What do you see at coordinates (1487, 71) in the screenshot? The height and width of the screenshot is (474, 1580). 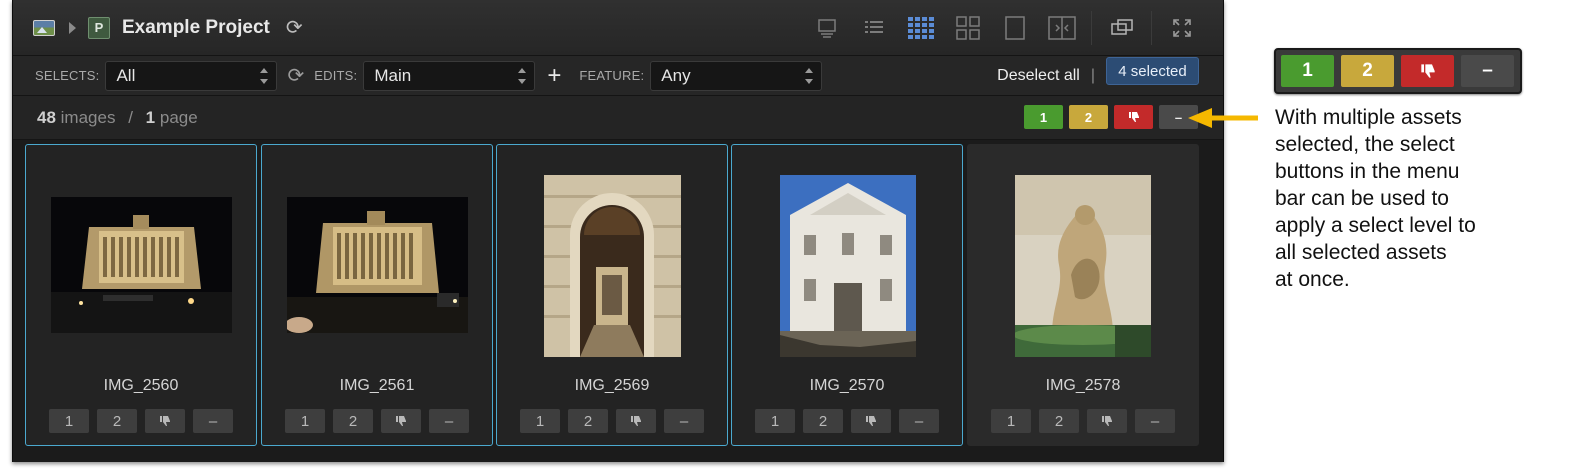 I see `legend-clear: –` at bounding box center [1487, 71].